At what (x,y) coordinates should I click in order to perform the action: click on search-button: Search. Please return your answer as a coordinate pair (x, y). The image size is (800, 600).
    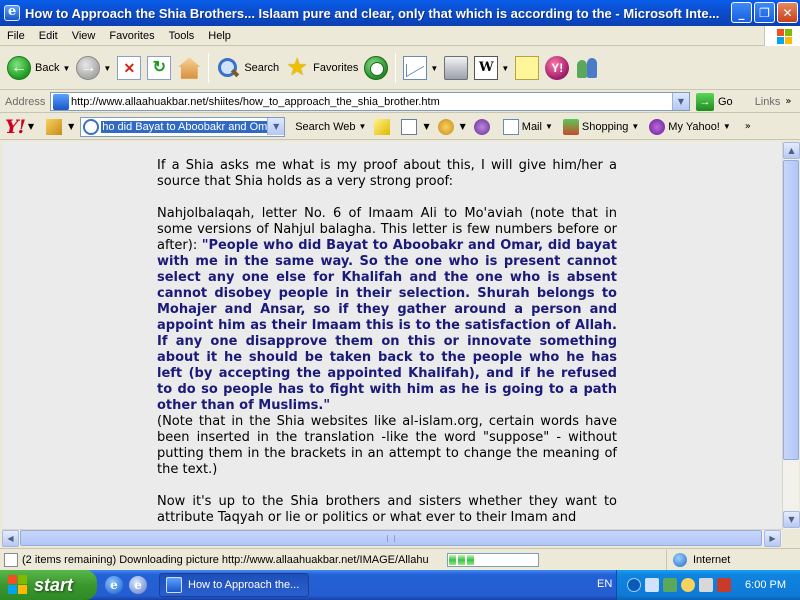
    Looking at the image, I should click on (247, 68).